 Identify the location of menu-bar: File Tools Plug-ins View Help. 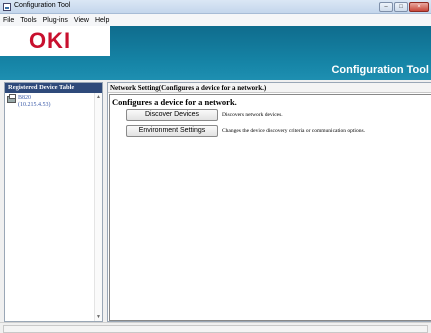
(215, 20).